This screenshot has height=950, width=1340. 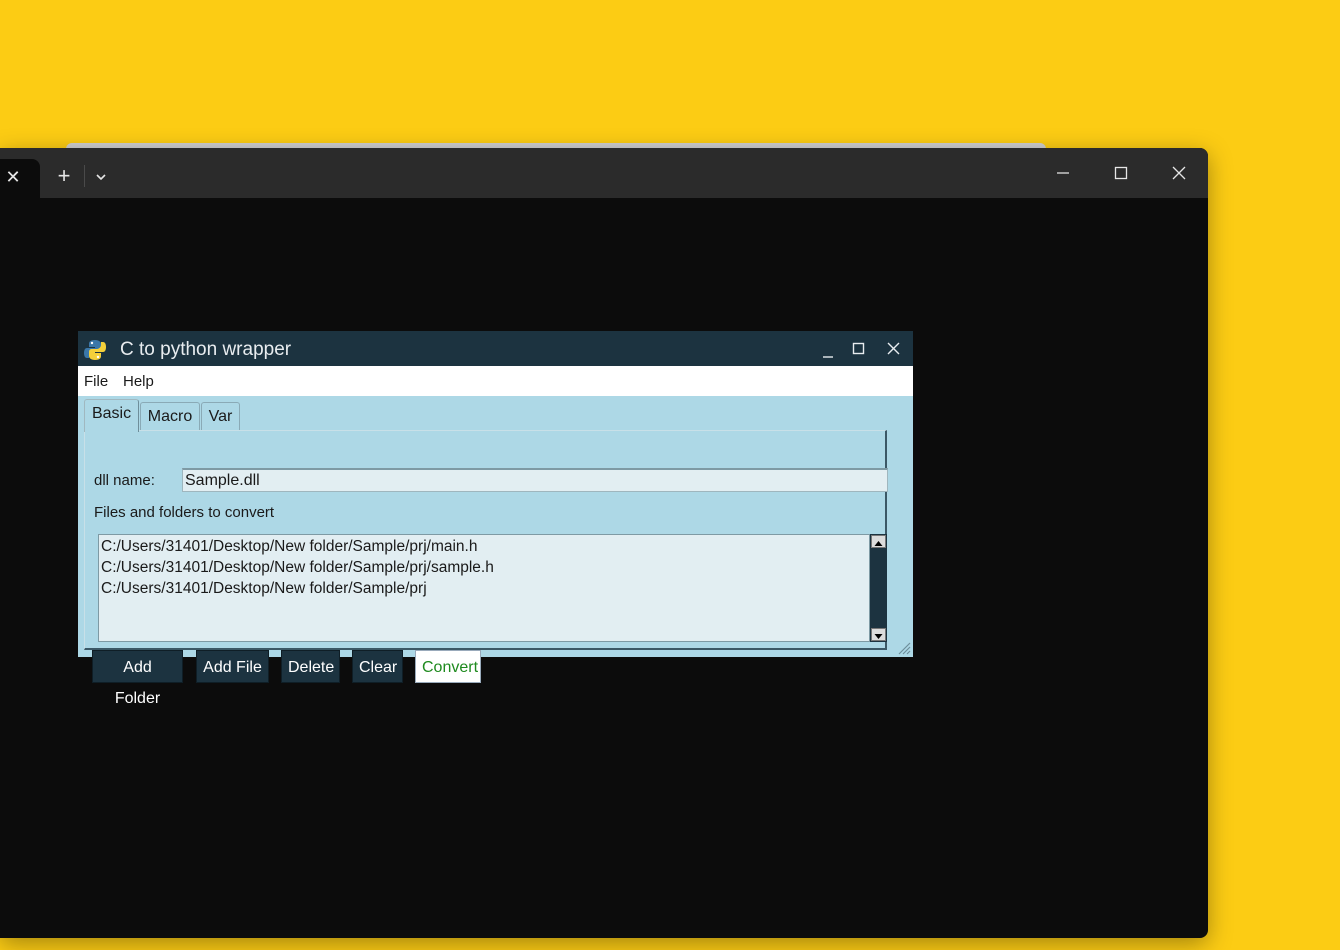 What do you see at coordinates (95, 350) in the screenshot?
I see `python-logo-icon` at bounding box center [95, 350].